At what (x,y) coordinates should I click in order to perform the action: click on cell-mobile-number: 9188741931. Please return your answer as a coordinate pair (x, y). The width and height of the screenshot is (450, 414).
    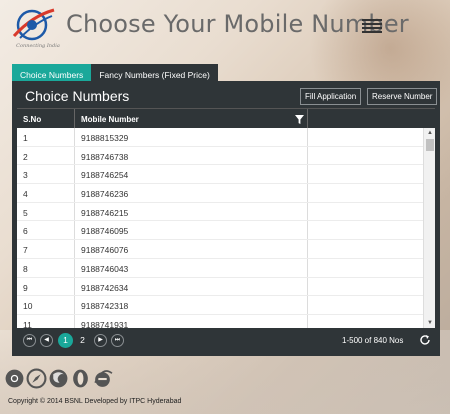
    Looking at the image, I should click on (191, 321).